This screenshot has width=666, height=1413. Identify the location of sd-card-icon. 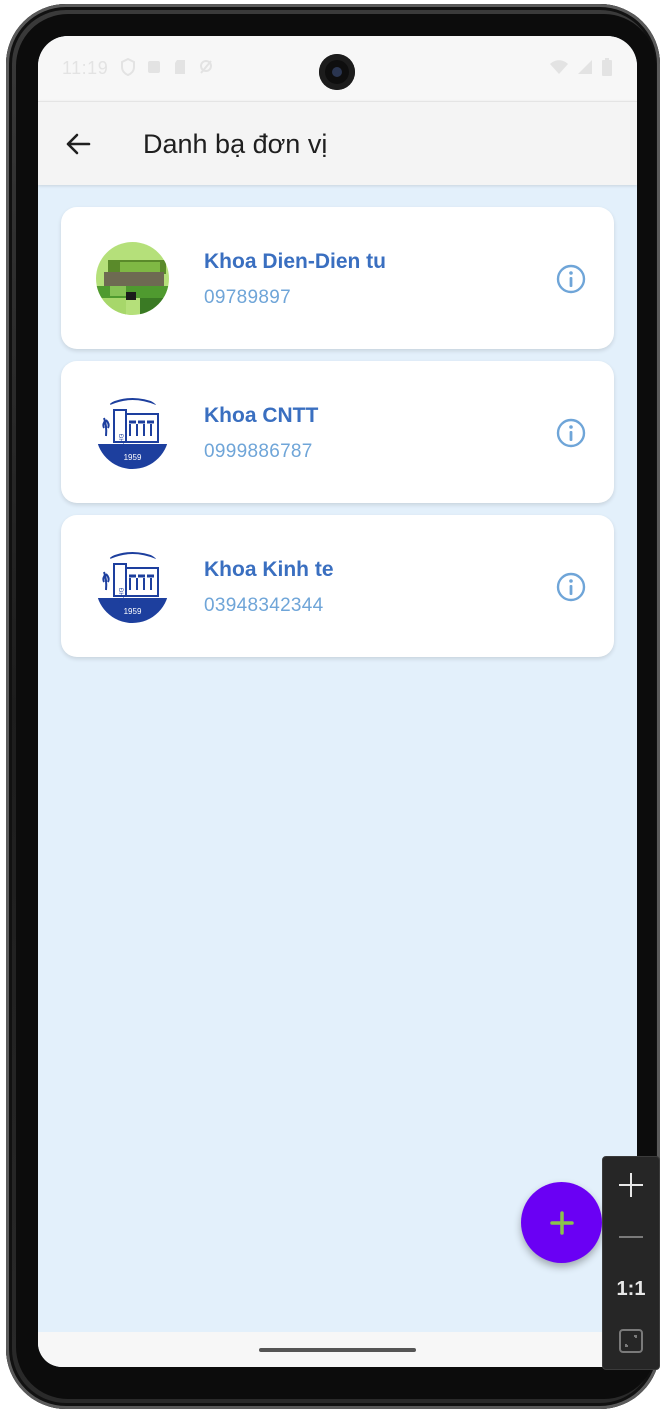
(180, 67).